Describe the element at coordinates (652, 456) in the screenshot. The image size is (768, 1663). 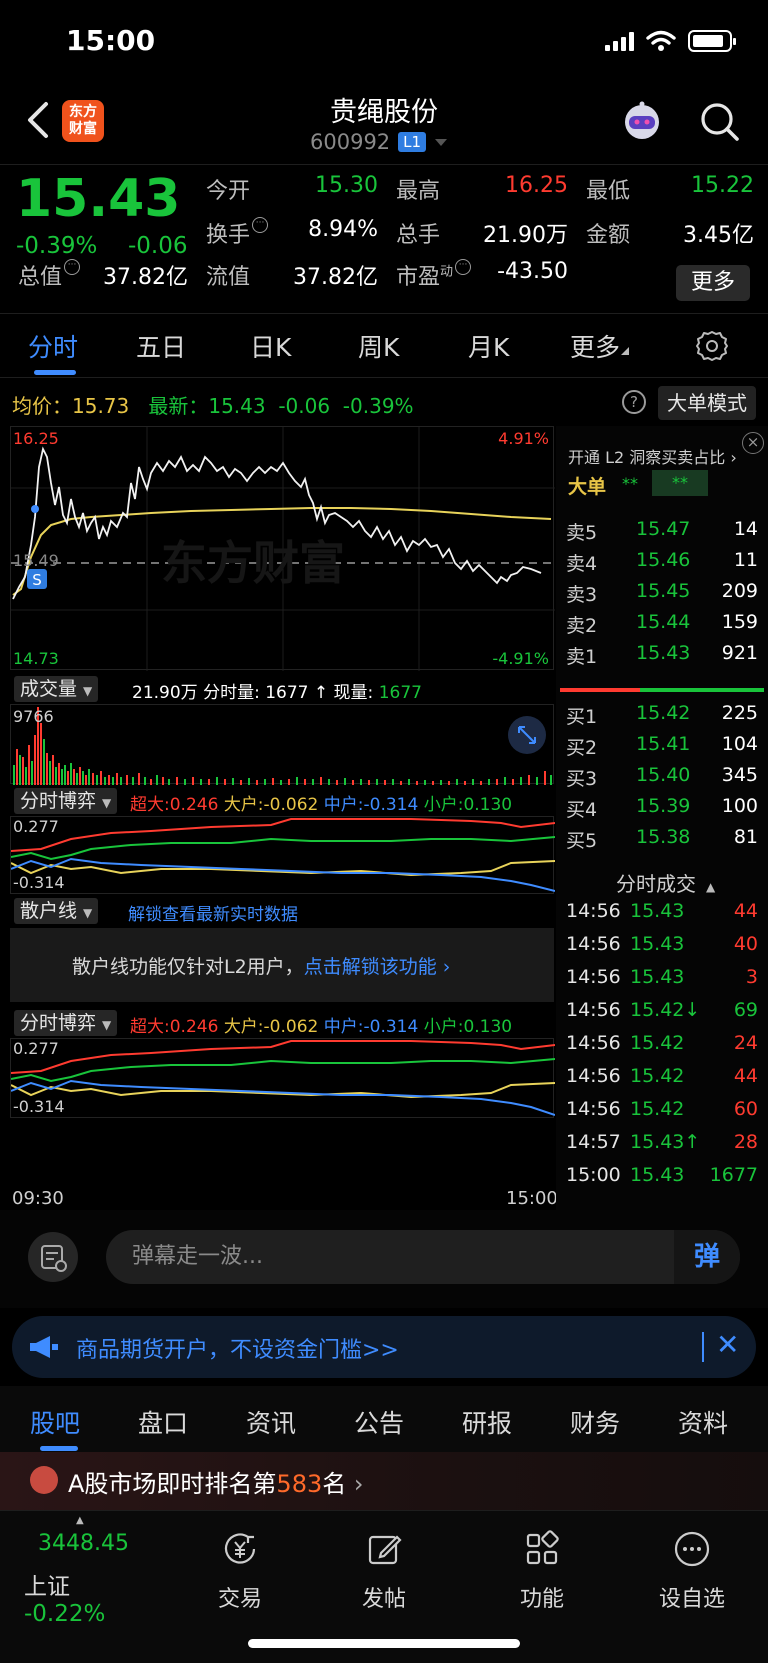
I see `l2-promo-link: 开通 L2 洞察买卖占比 ›` at that location.